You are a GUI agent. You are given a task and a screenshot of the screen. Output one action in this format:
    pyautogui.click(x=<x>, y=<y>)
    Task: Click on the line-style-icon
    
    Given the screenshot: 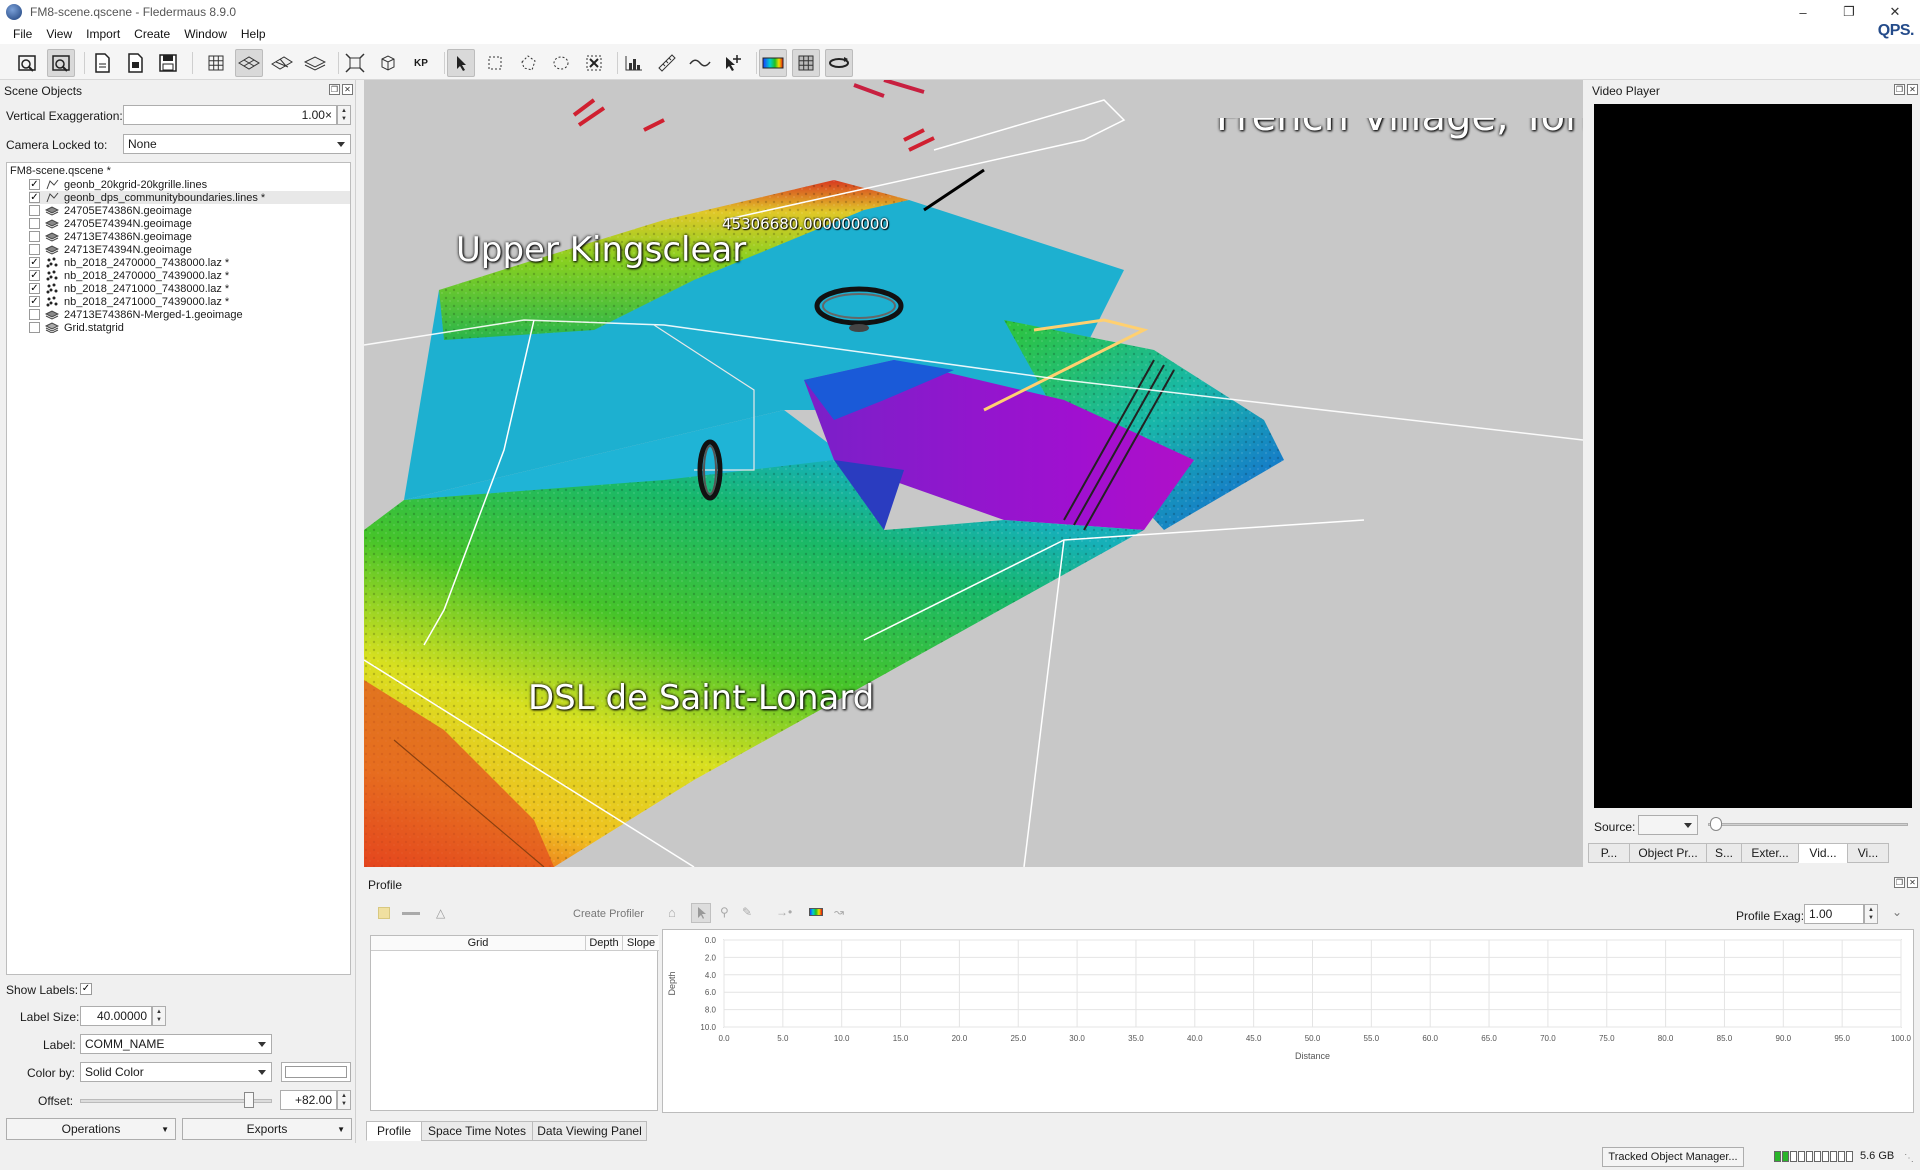 What is the action you would take?
    pyautogui.click(x=411, y=913)
    